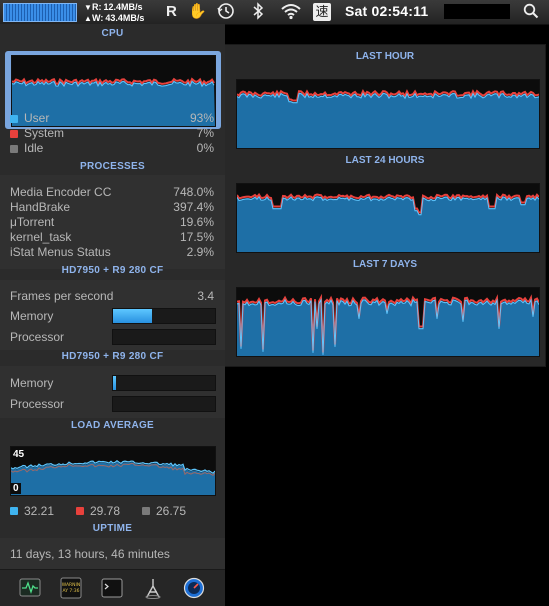 This screenshot has height=606, width=549. I want to click on load-1min-swatch, so click(14, 511).